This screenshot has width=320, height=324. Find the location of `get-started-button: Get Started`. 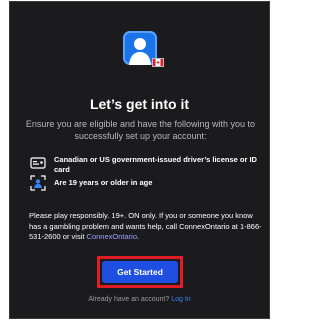

get-started-button: Get Started is located at coordinates (140, 272).